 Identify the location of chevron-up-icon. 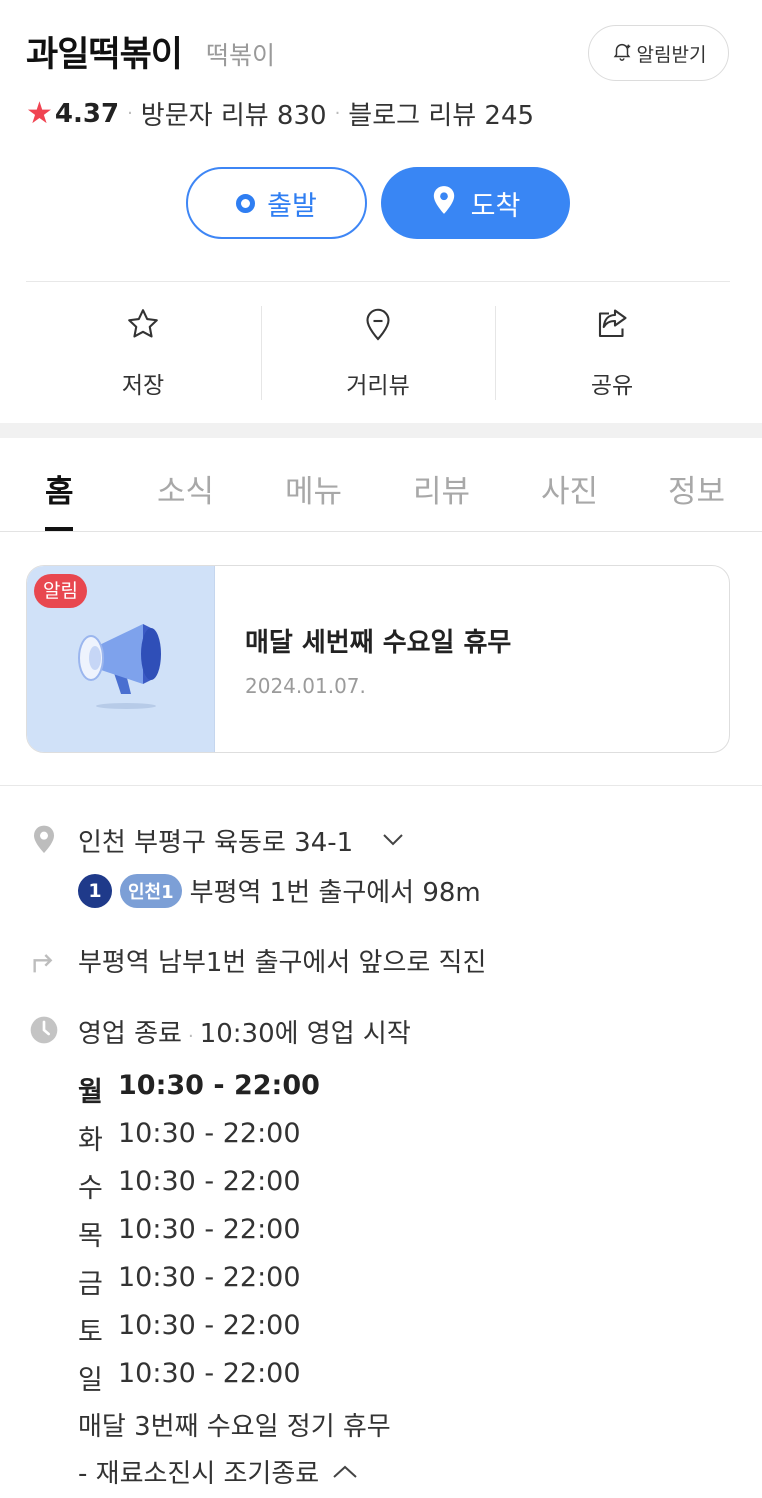
(345, 1472).